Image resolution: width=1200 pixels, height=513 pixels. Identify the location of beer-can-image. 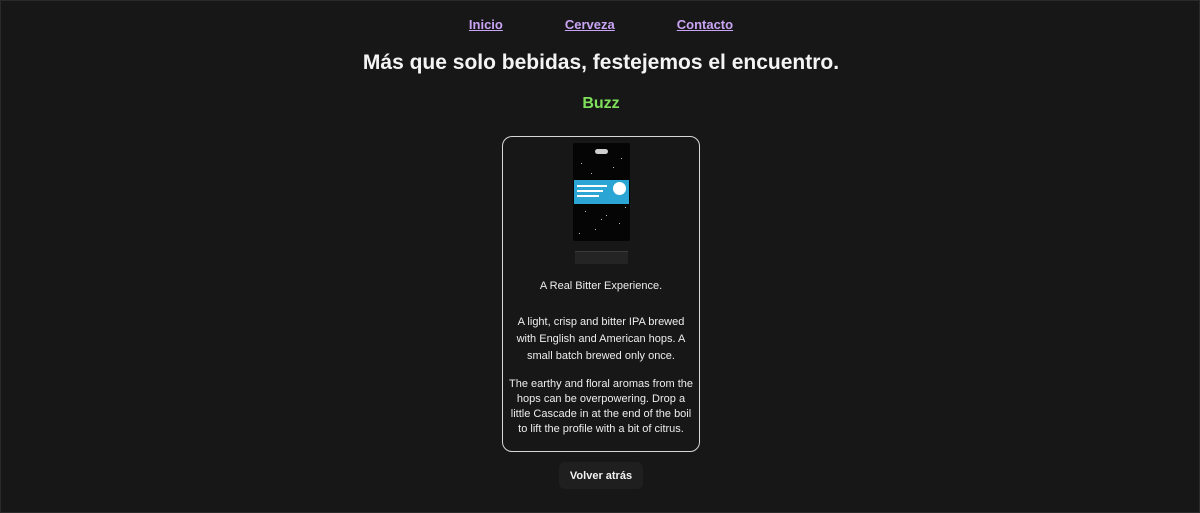
(601, 205).